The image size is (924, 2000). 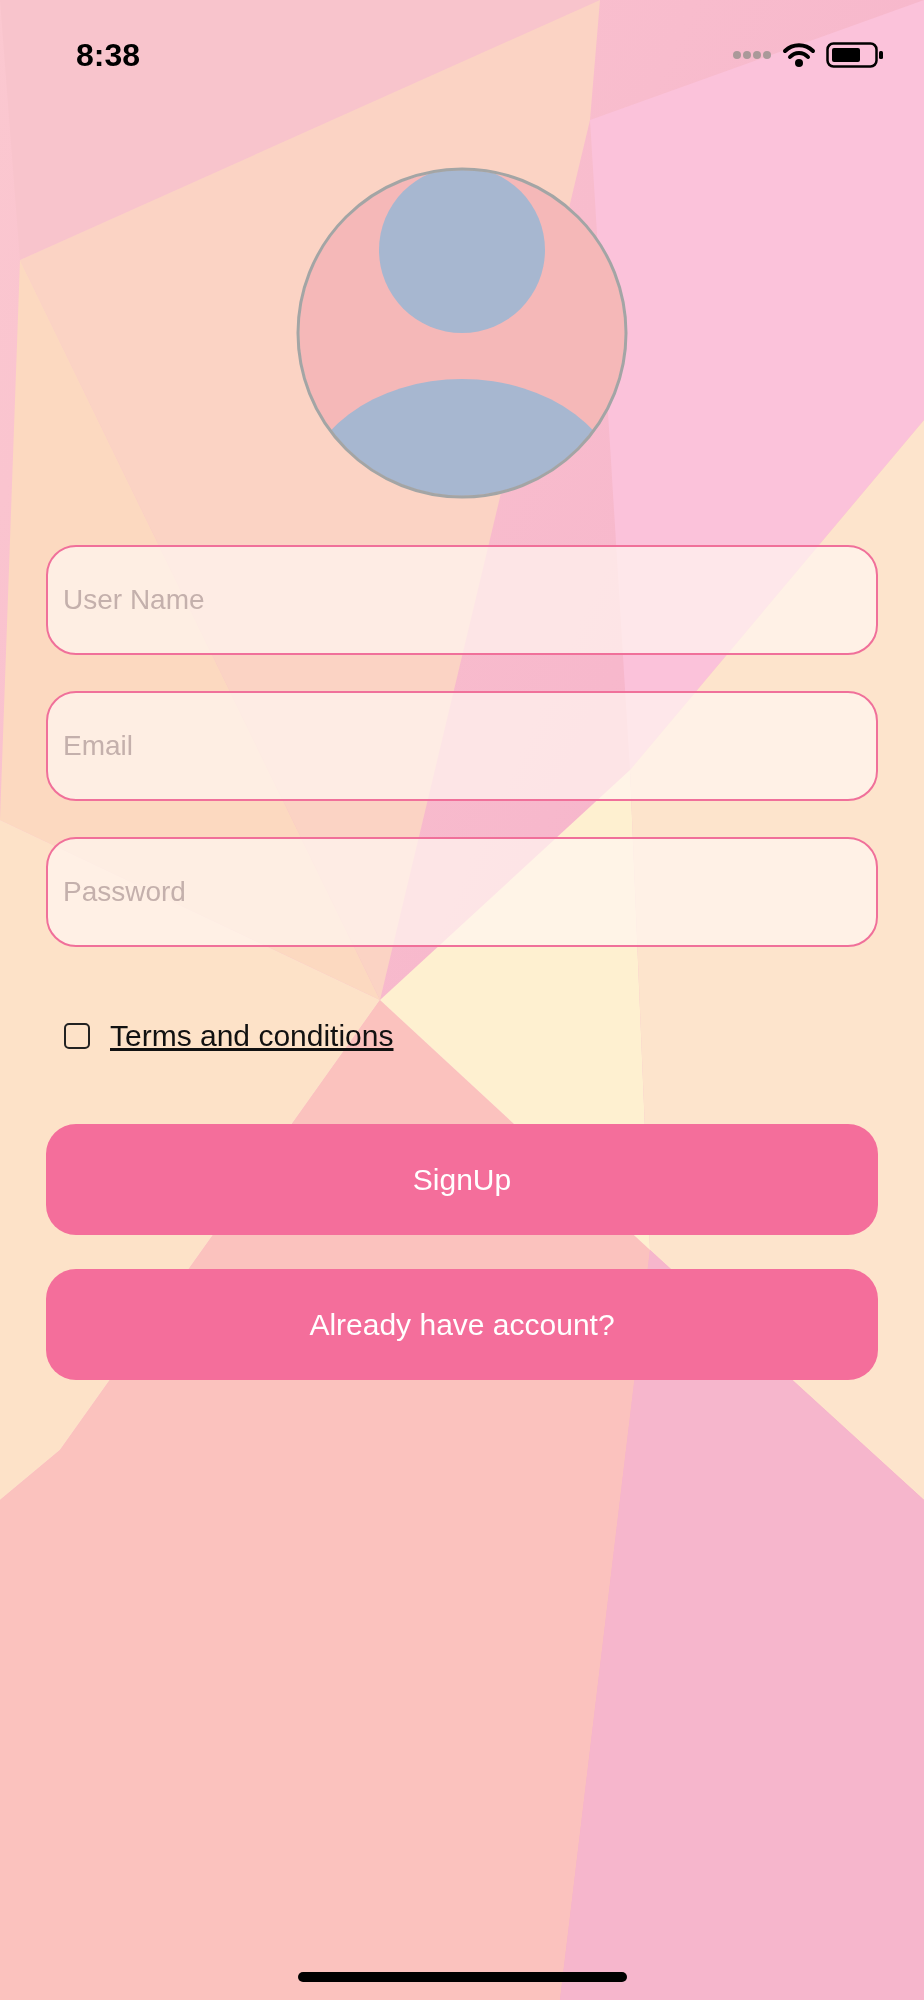 What do you see at coordinates (108, 55) in the screenshot?
I see `status-time: 8:38` at bounding box center [108, 55].